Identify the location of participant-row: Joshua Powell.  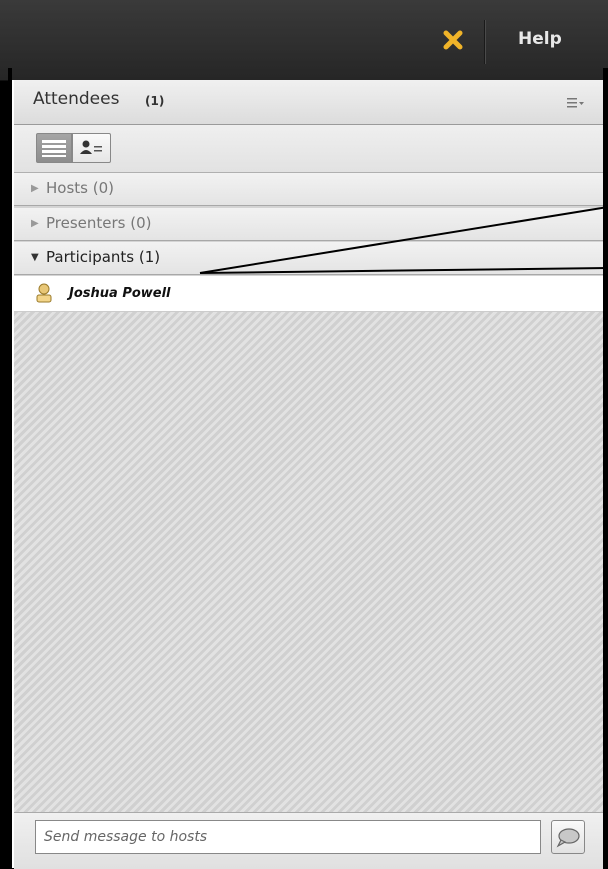
(308, 294).